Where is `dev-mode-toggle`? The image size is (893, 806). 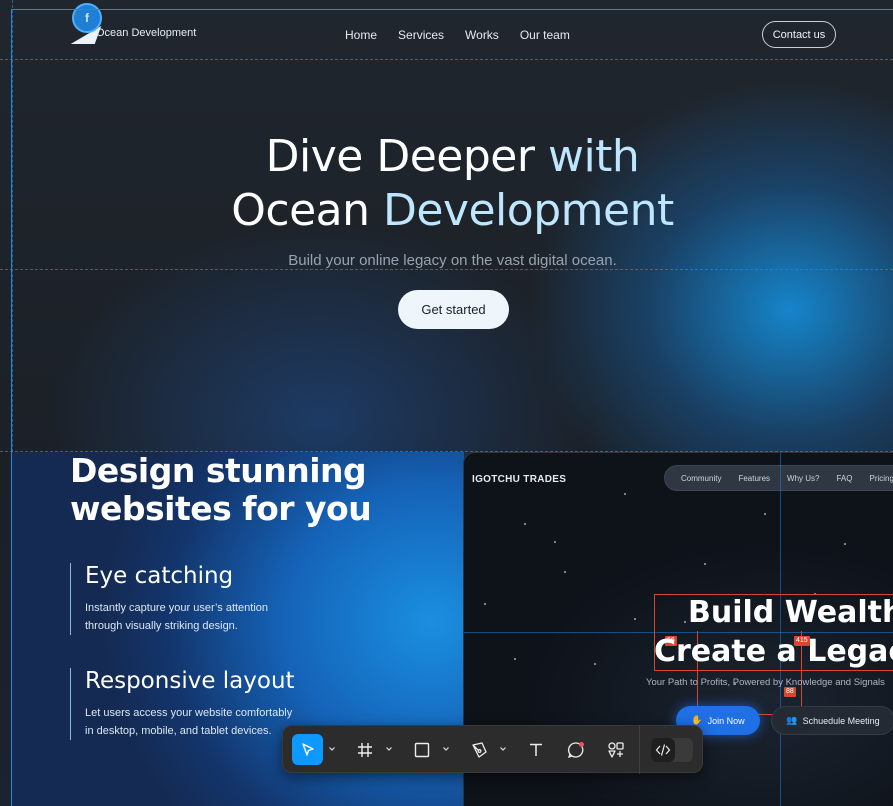 dev-mode-toggle is located at coordinates (672, 750).